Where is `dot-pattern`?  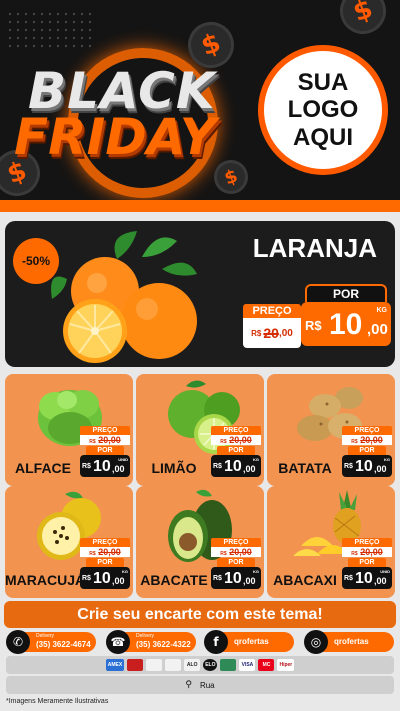 dot-pattern is located at coordinates (51, 30).